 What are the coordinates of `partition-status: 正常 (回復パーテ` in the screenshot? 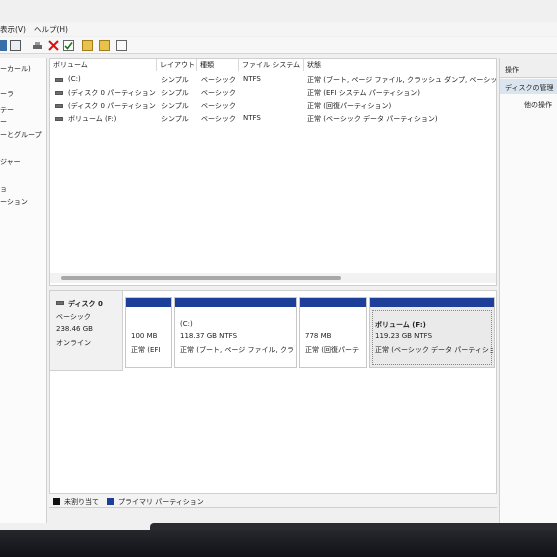 It's located at (332, 350).